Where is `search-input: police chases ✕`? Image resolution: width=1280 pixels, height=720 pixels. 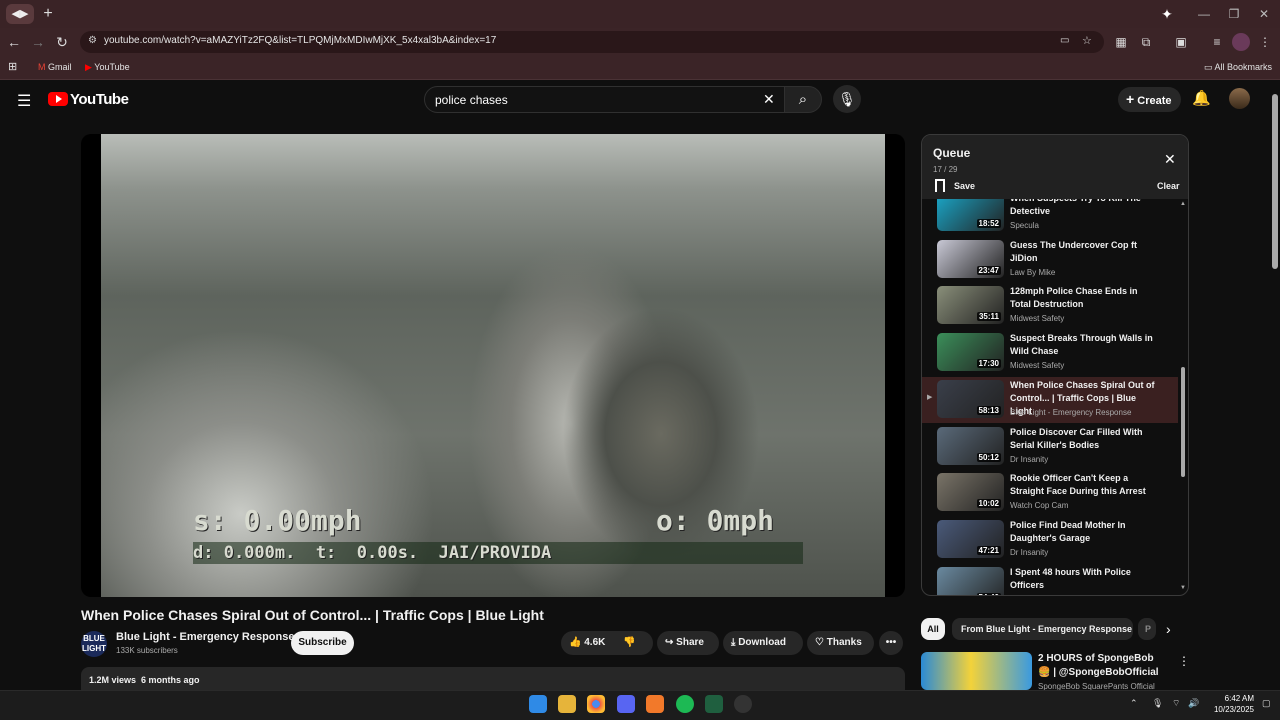
search-input: police chases ✕ is located at coordinates (605, 99).